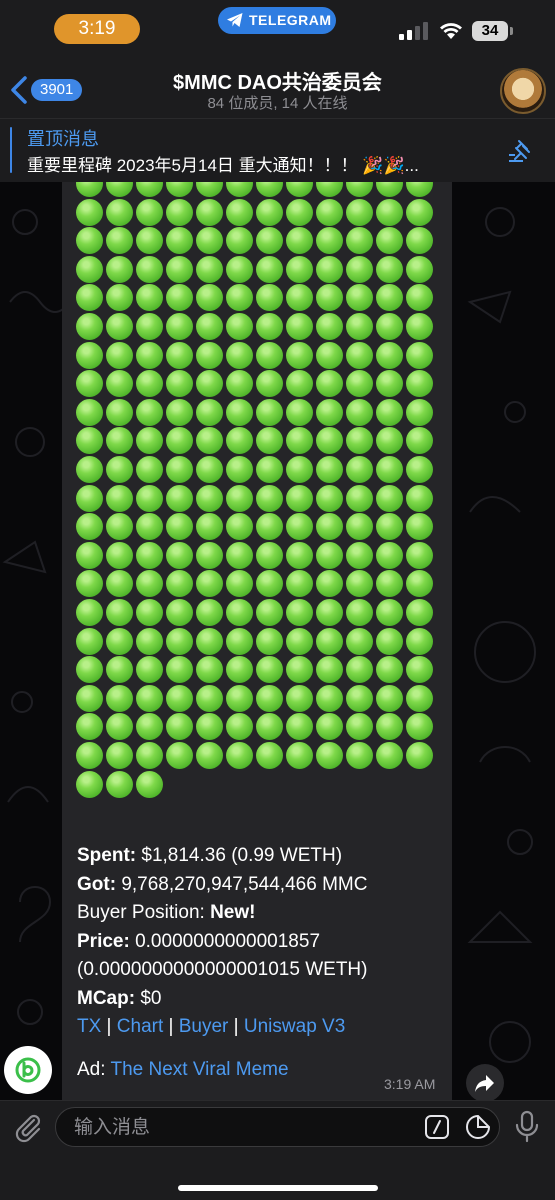 The width and height of the screenshot is (555, 1200). I want to click on message-input-field, so click(277, 1127).